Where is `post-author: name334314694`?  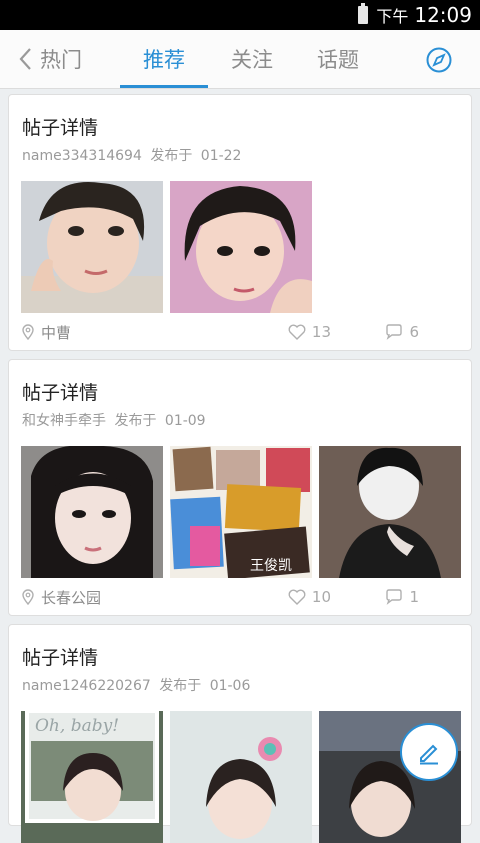 post-author: name334314694 is located at coordinates (82, 156).